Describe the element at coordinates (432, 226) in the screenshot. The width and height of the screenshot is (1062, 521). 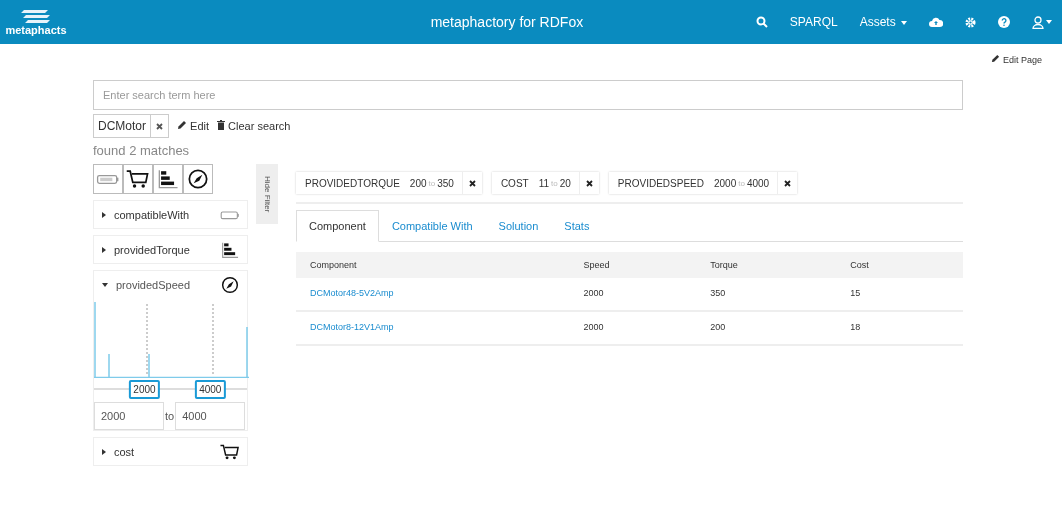
I see `tab: Compatible With` at that location.